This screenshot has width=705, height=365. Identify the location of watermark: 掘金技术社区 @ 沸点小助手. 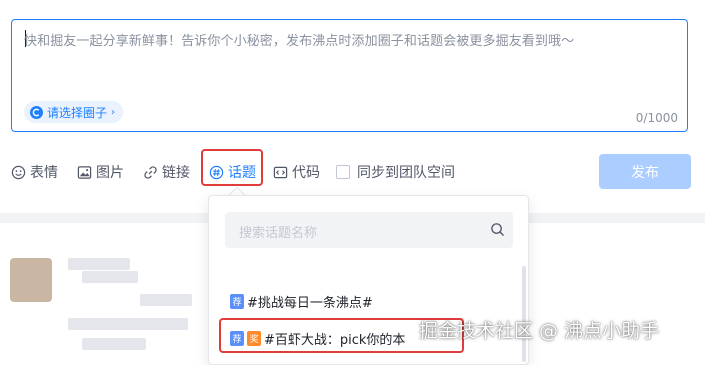
(539, 331).